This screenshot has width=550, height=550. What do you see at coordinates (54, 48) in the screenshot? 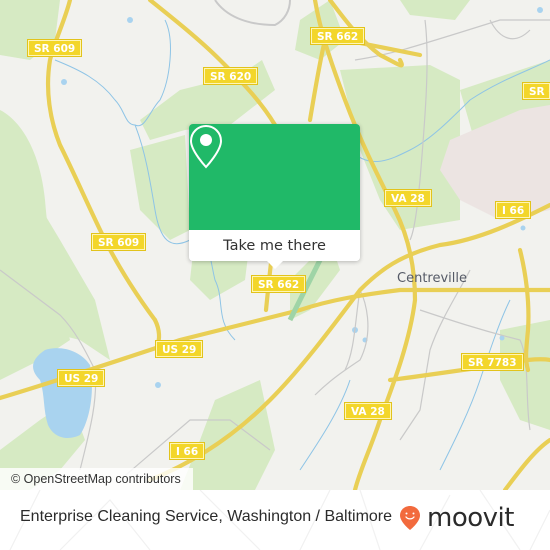
I see `road-shield-sr609-north: SR 609` at bounding box center [54, 48].